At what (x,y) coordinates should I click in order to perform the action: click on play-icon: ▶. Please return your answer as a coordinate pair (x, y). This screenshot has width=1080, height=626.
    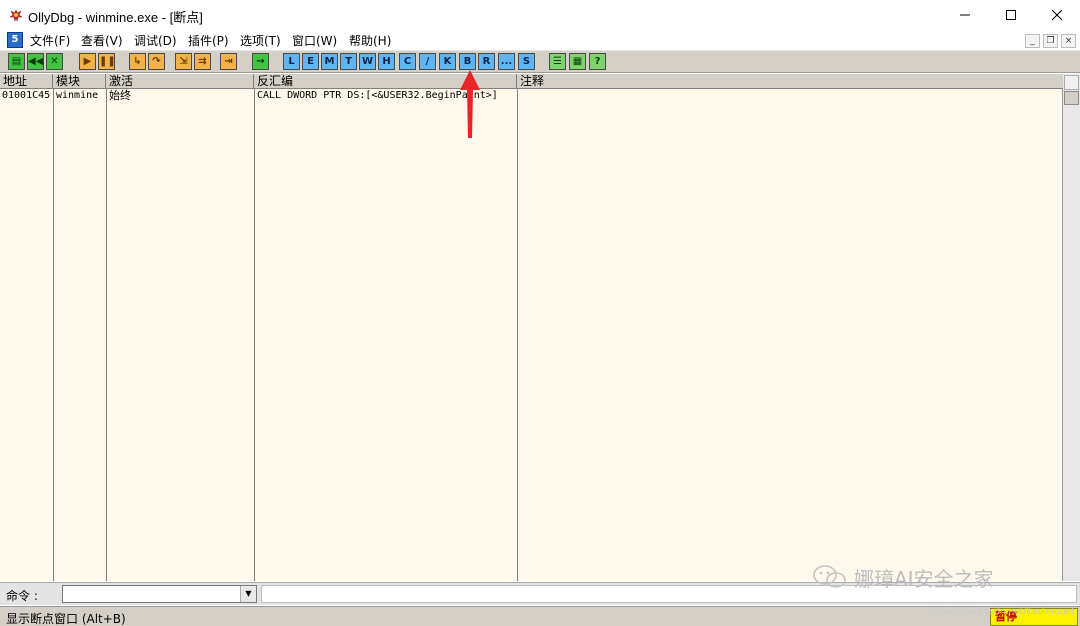
    Looking at the image, I should click on (87, 61).